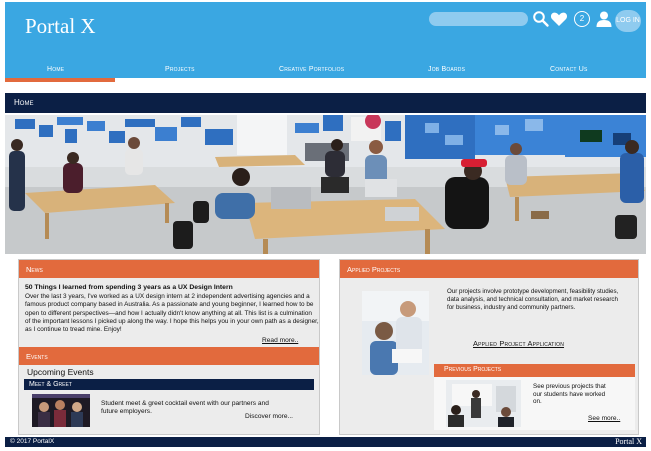 This screenshot has height=451, width=651. Describe the element at coordinates (50, 384) in the screenshot. I see `meet-greet-label: Meet & Greet` at that location.